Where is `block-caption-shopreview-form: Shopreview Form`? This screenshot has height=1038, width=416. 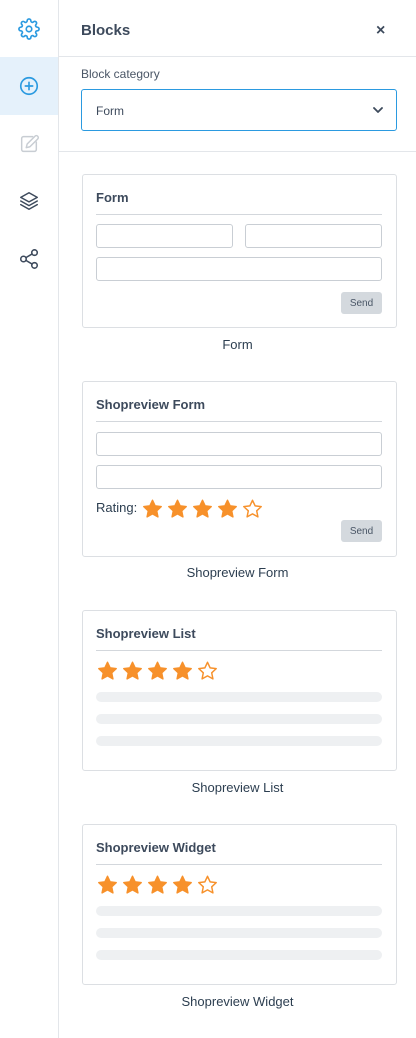 block-caption-shopreview-form: Shopreview Form is located at coordinates (237, 572).